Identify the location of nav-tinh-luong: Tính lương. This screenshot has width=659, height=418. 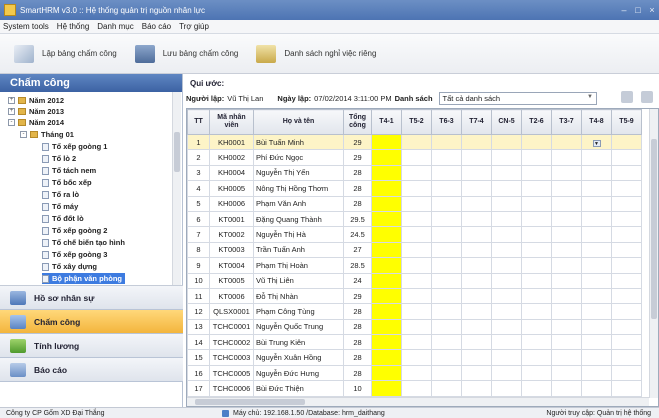
(91, 346).